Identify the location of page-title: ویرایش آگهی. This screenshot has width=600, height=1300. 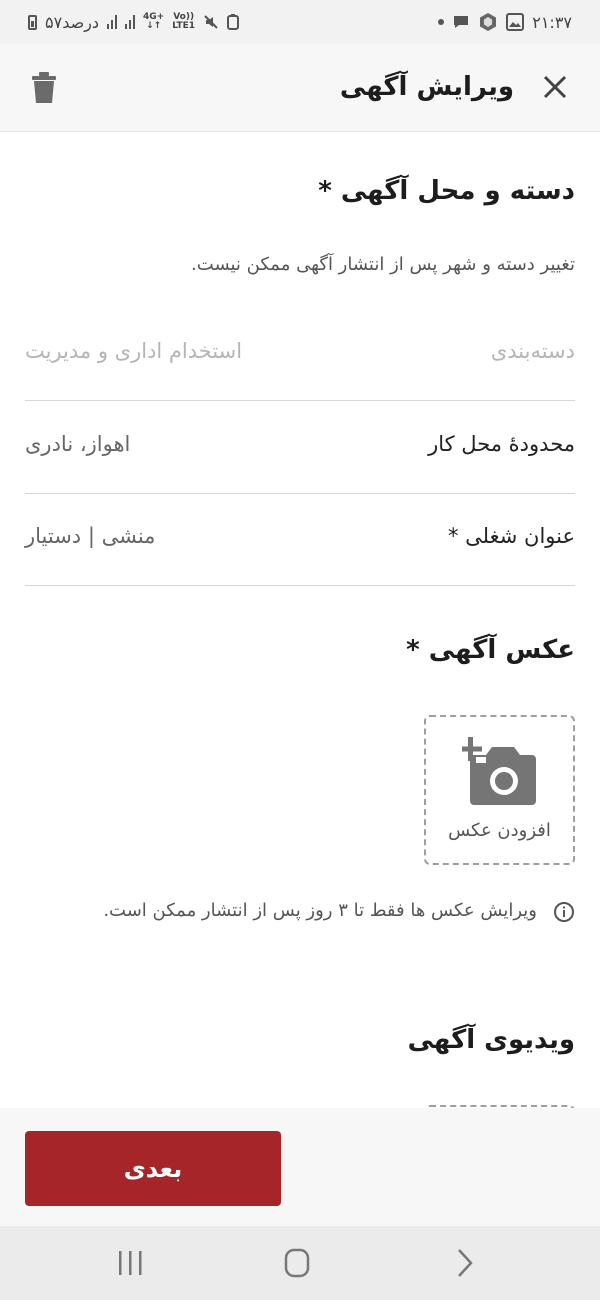
(426, 87).